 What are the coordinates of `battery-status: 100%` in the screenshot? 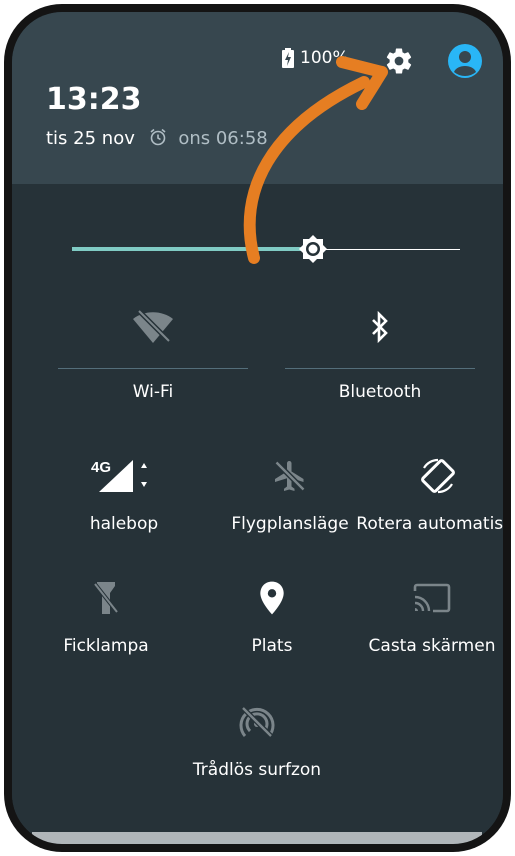 It's located at (315, 58).